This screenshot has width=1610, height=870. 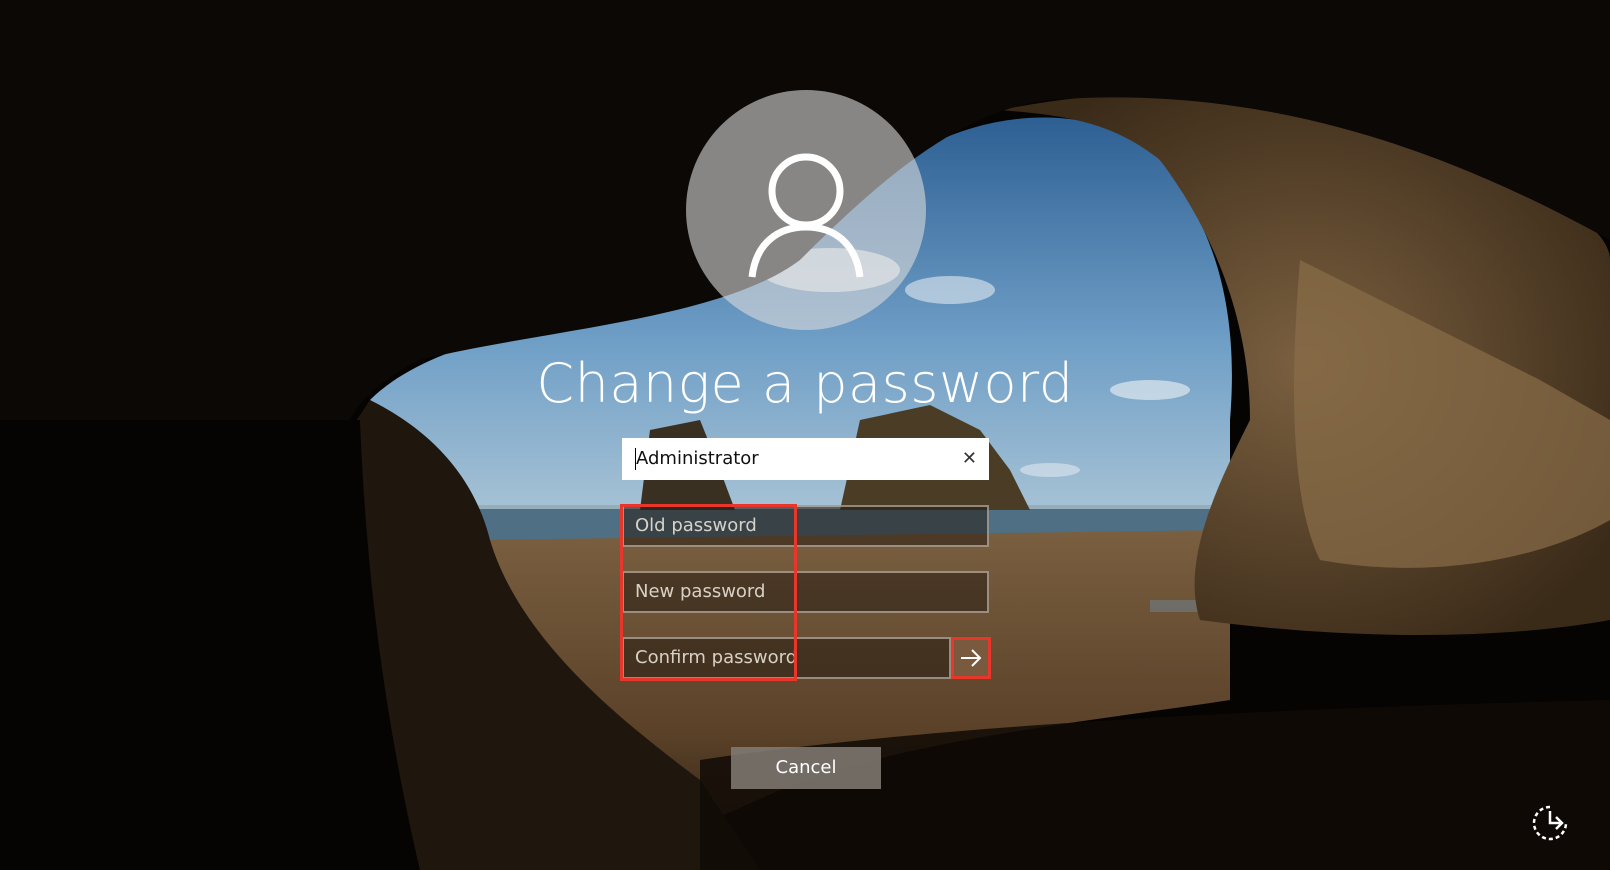 What do you see at coordinates (1550, 823) in the screenshot?
I see `ease-of-access-icon` at bounding box center [1550, 823].